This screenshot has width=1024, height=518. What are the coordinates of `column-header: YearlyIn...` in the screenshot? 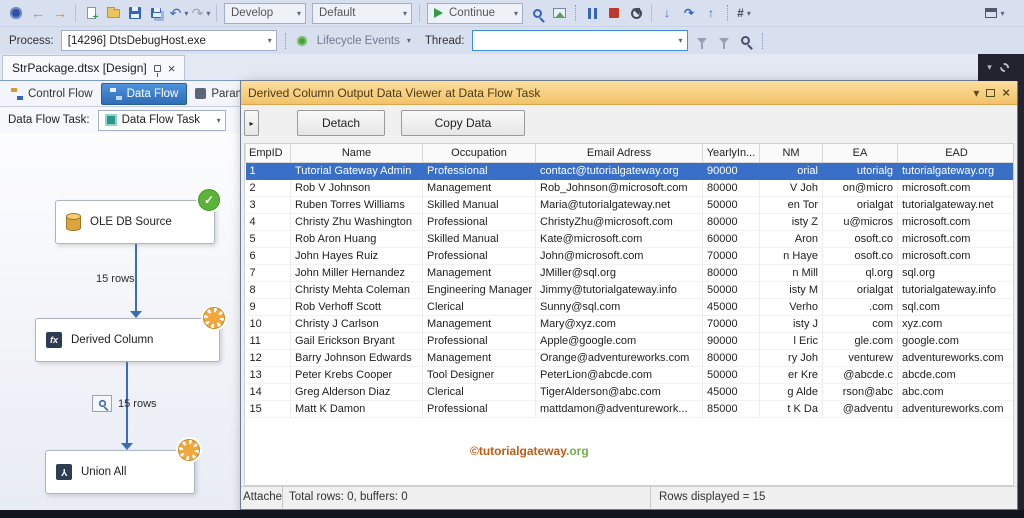 It's located at (731, 153).